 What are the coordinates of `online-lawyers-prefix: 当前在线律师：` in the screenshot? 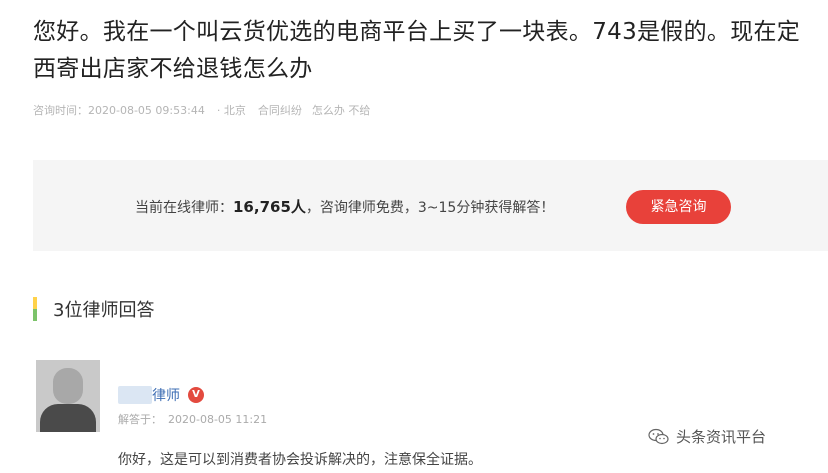 It's located at (184, 208).